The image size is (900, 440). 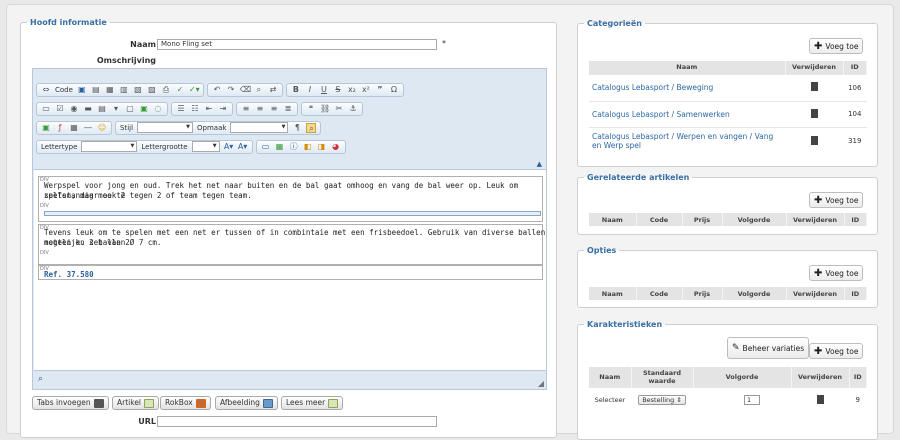 I want to click on replace-icon: ⇄, so click(x=273, y=90).